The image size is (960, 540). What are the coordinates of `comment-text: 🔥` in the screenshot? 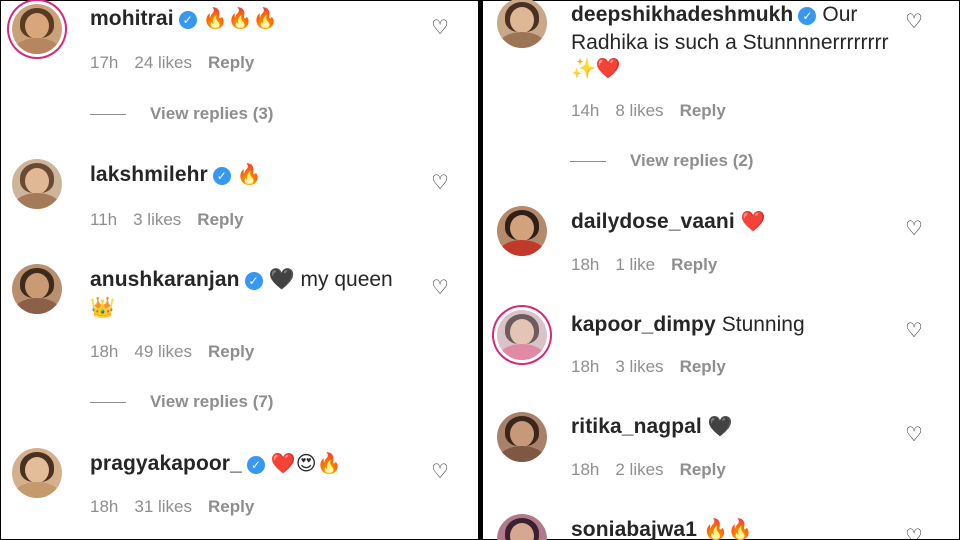 It's located at (249, 175).